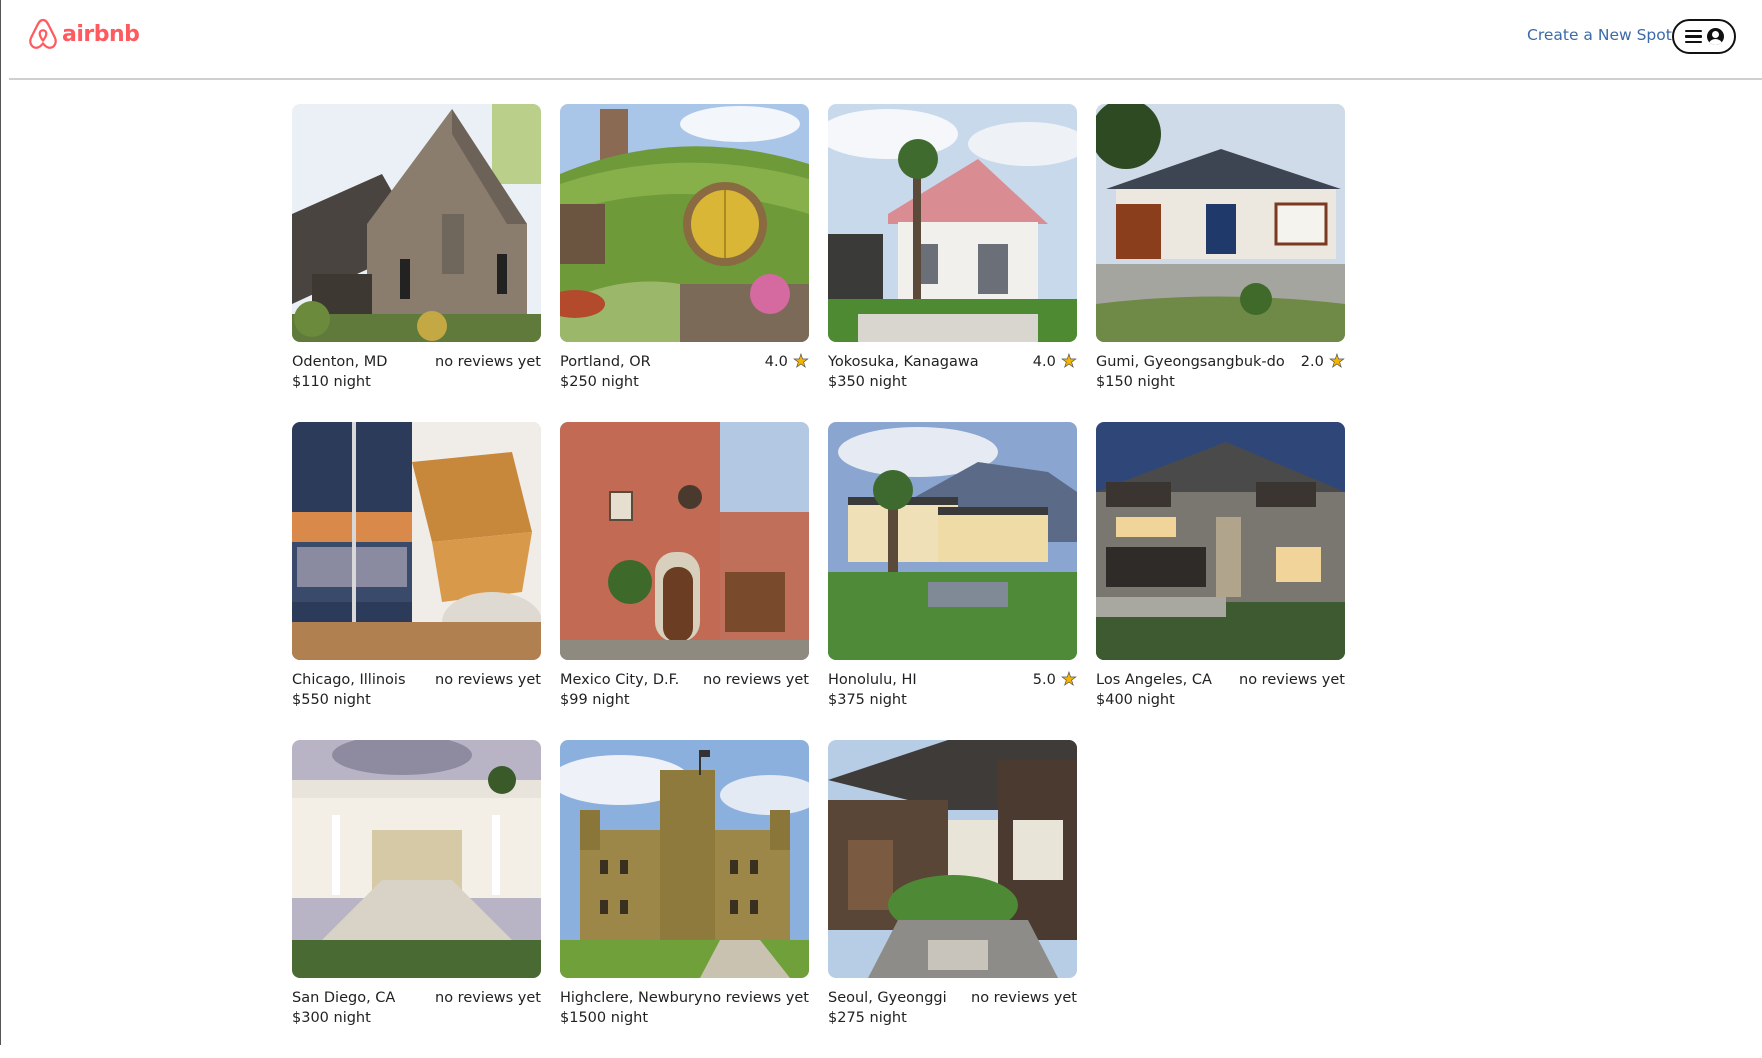  I want to click on spot-card: San Diego, CA no reviews yet $300 night, so click(416, 899).